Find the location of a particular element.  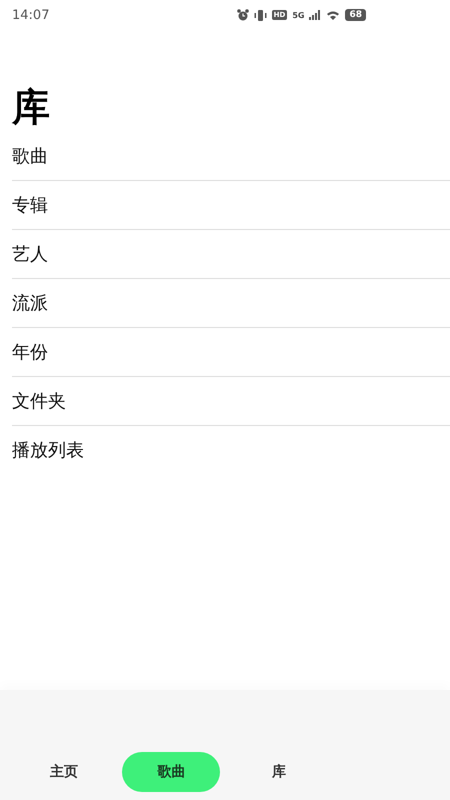

library-item: 艺人 is located at coordinates (231, 254).